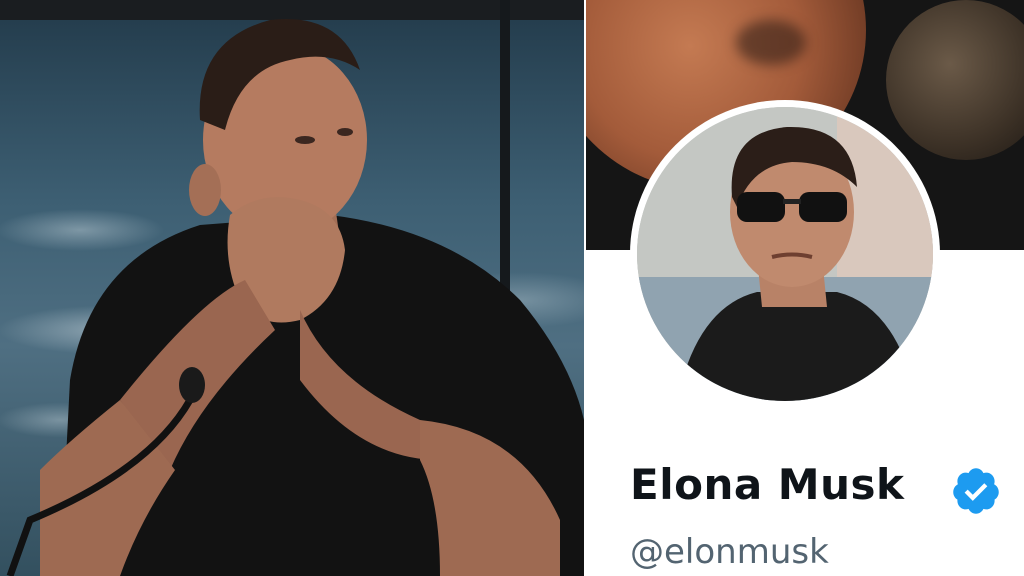 Image resolution: width=1024 pixels, height=576 pixels. What do you see at coordinates (767, 484) in the screenshot?
I see `profile-display-name: Elona Musk` at bounding box center [767, 484].